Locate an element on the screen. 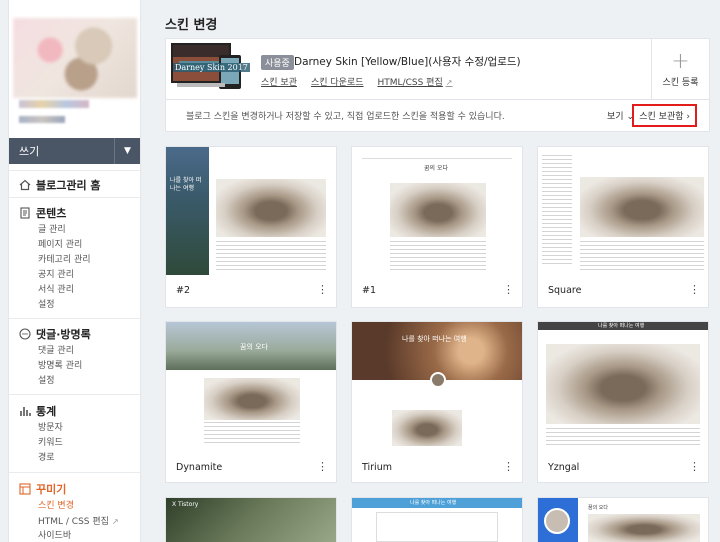 The height and width of the screenshot is (542, 720). thumb-label: Darney Skin 2017 is located at coordinates (211, 67).